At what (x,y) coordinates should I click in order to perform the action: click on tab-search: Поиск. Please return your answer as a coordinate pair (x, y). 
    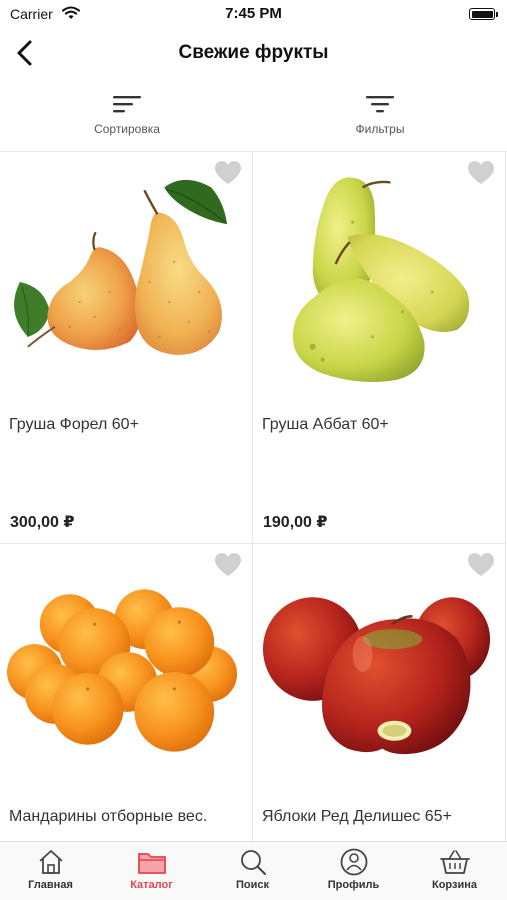
    Looking at the image, I should click on (252, 871).